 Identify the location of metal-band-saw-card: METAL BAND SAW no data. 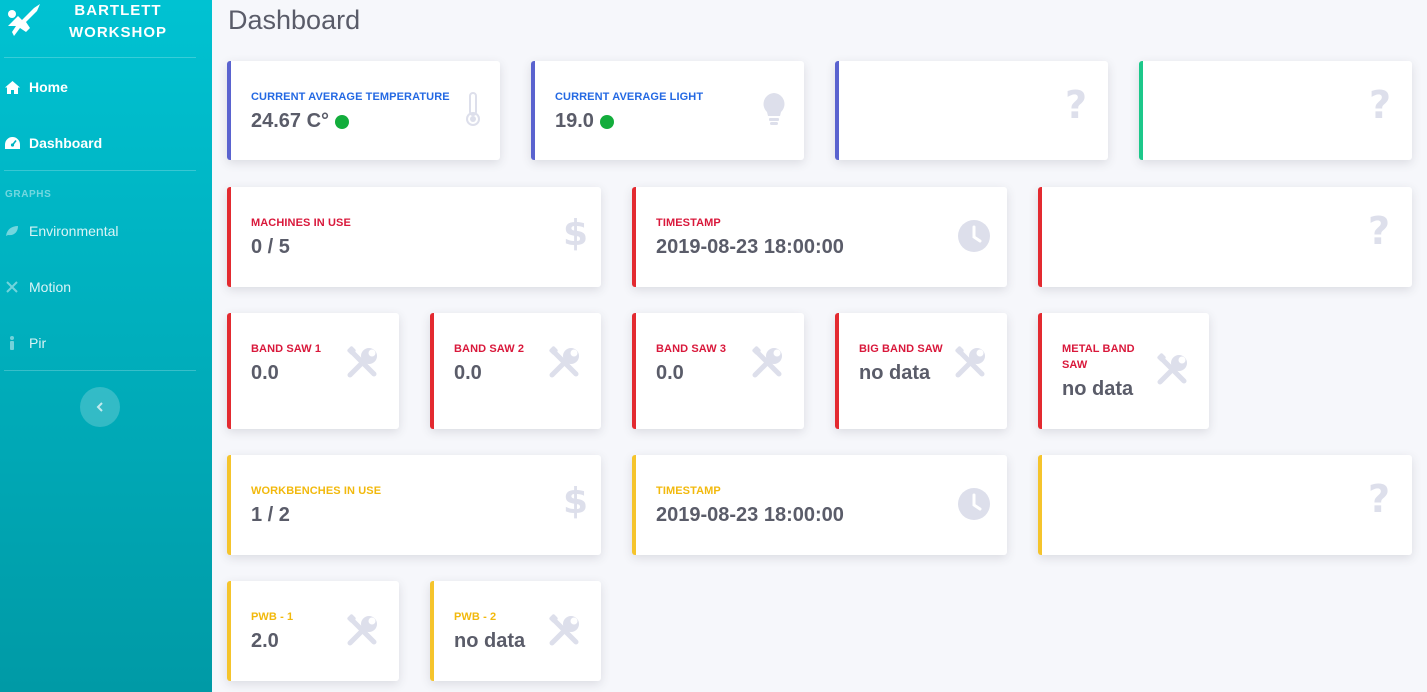
(1123, 371).